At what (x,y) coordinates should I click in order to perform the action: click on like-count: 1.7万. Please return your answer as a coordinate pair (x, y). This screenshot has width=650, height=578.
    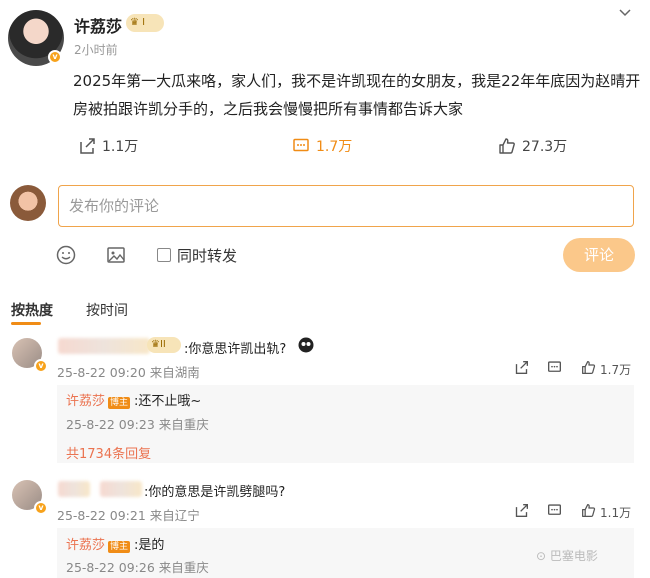
    Looking at the image, I should click on (616, 369).